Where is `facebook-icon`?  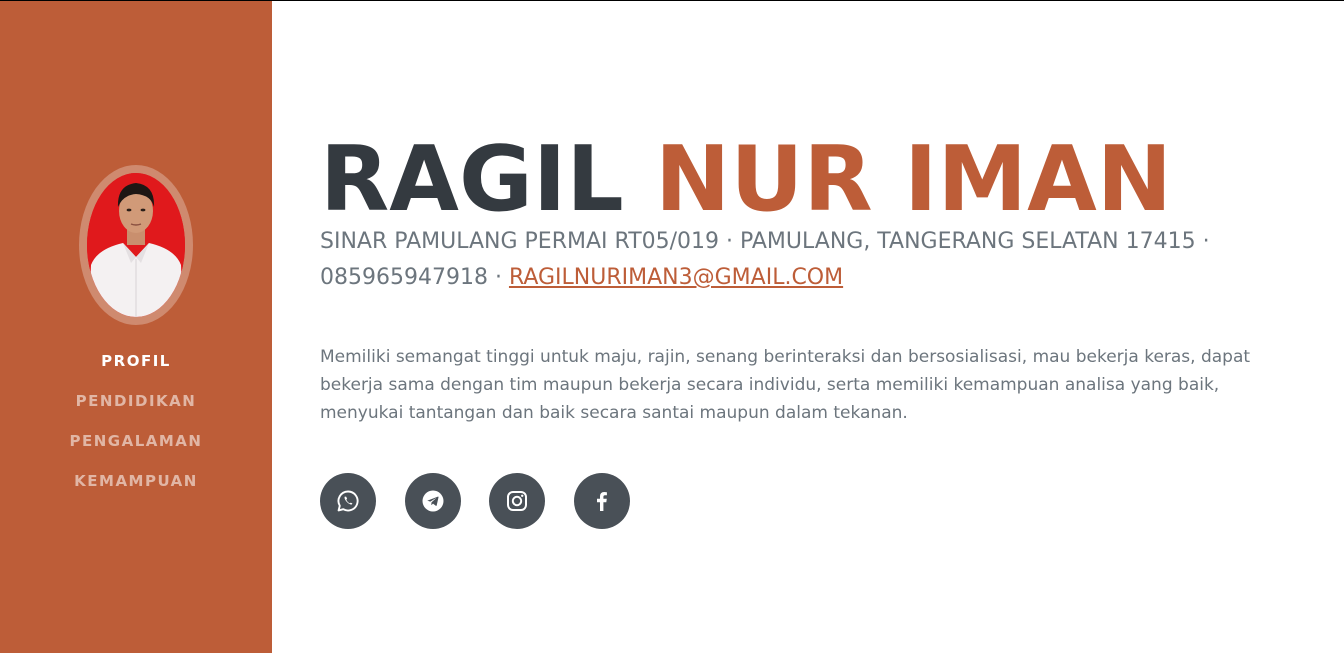
facebook-icon is located at coordinates (601, 501).